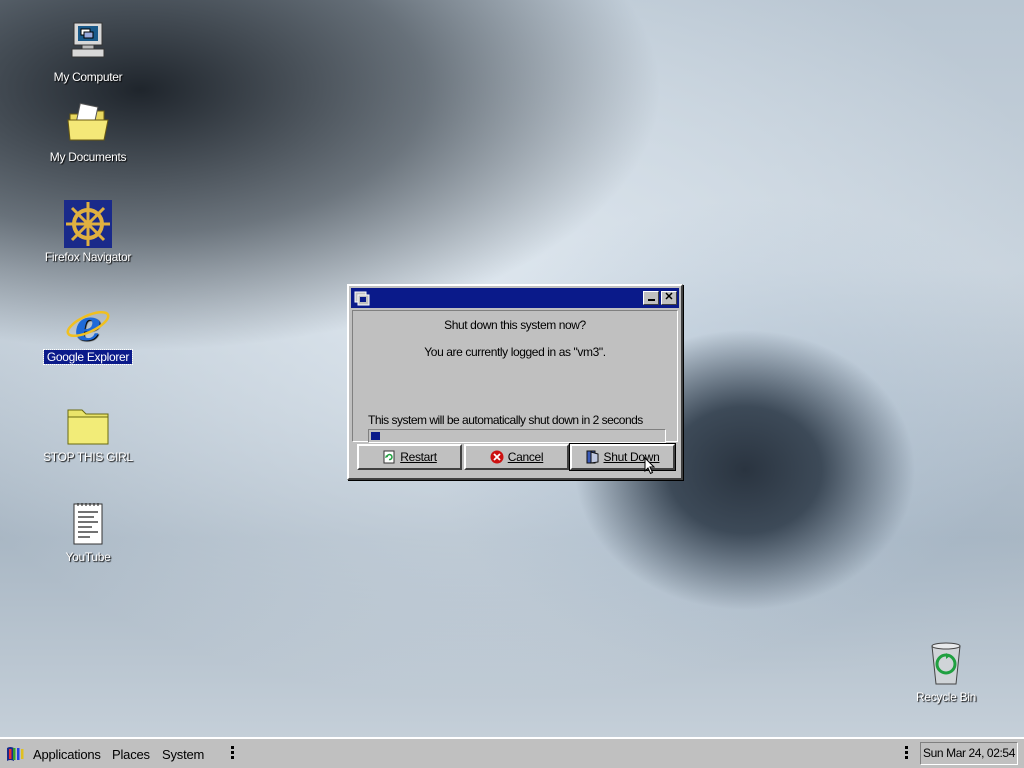 Image resolution: width=1024 pixels, height=768 pixels. What do you see at coordinates (969, 753) in the screenshot?
I see `clock: Sun Mar 24, 02:54` at bounding box center [969, 753].